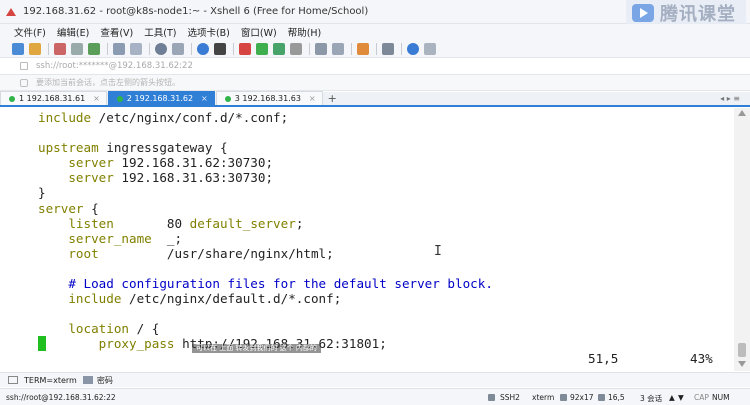 The image size is (750, 405). Describe the element at coordinates (60, 48) in the screenshot. I see `link-icon` at that location.